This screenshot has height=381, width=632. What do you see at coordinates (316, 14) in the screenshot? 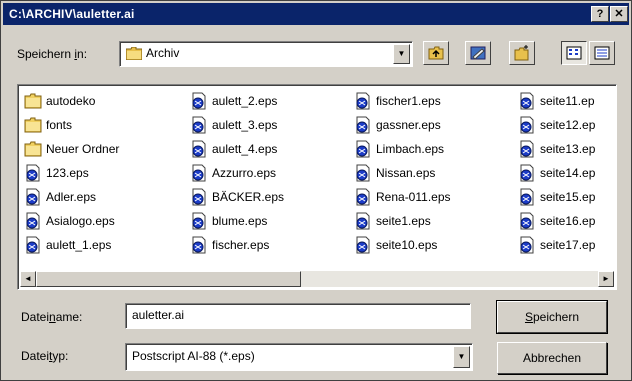
I see `title-bar: C:\ARCHIV\auletter.ai ? ✕` at bounding box center [316, 14].